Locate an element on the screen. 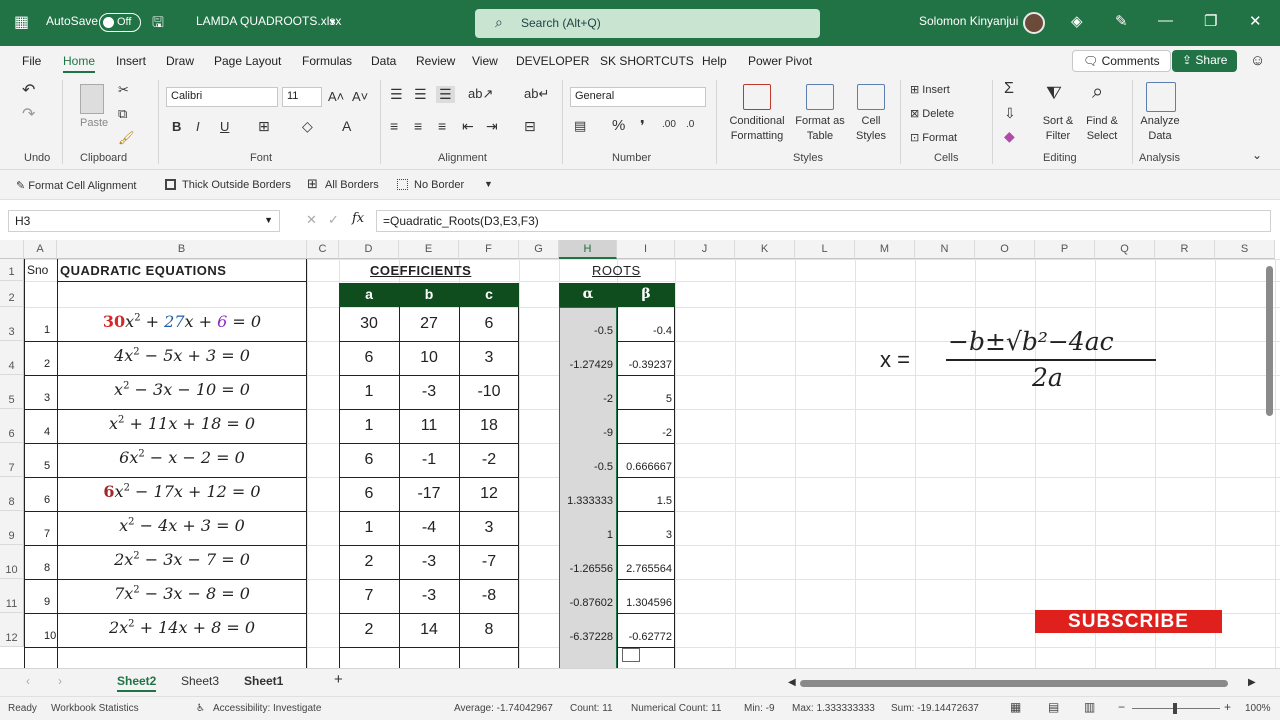  tab-sheet2: Sheet2 is located at coordinates (137, 683).